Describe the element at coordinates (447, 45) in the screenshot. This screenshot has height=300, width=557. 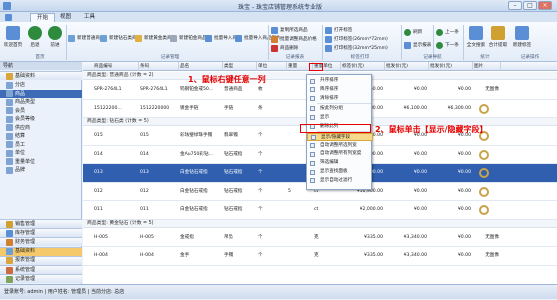
I see `next-record-button: 下一条` at that location.